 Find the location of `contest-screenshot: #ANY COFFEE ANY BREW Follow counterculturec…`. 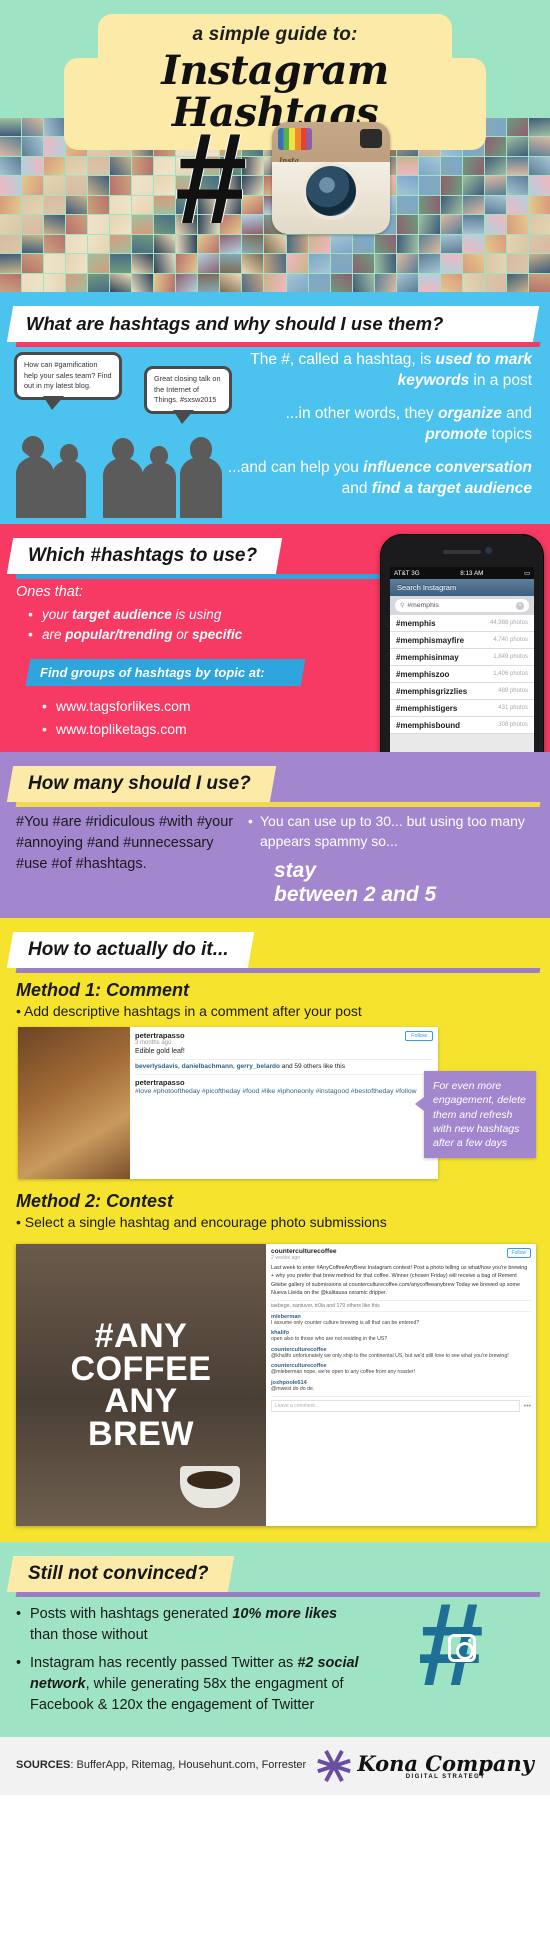

contest-screenshot: #ANY COFFEE ANY BREW Follow counterculturec… is located at coordinates (276, 1385).